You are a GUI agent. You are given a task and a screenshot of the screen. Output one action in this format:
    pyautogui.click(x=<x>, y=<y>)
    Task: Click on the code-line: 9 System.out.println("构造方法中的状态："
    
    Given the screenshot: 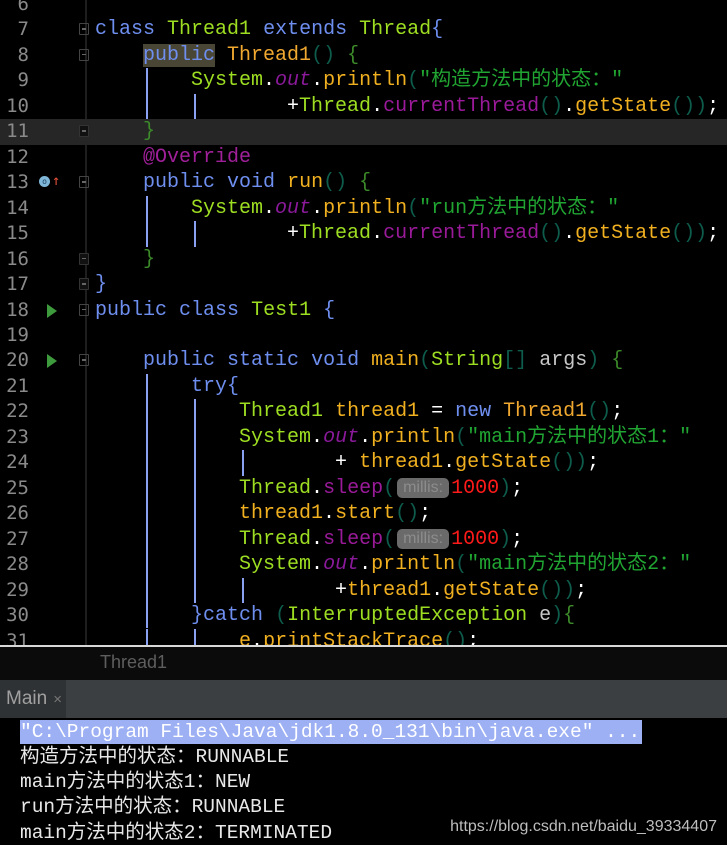 What is the action you would take?
    pyautogui.click(x=363, y=81)
    